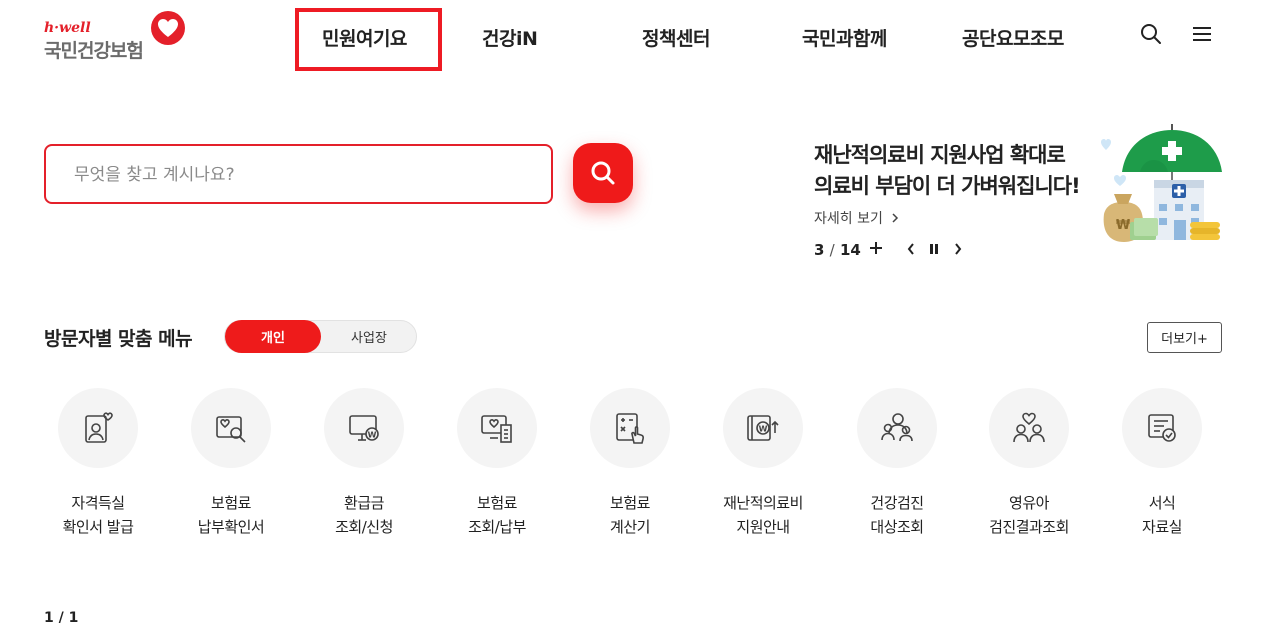  Describe the element at coordinates (848, 219) in the screenshot. I see `banner-detail-label: 자세히 보기` at that location.